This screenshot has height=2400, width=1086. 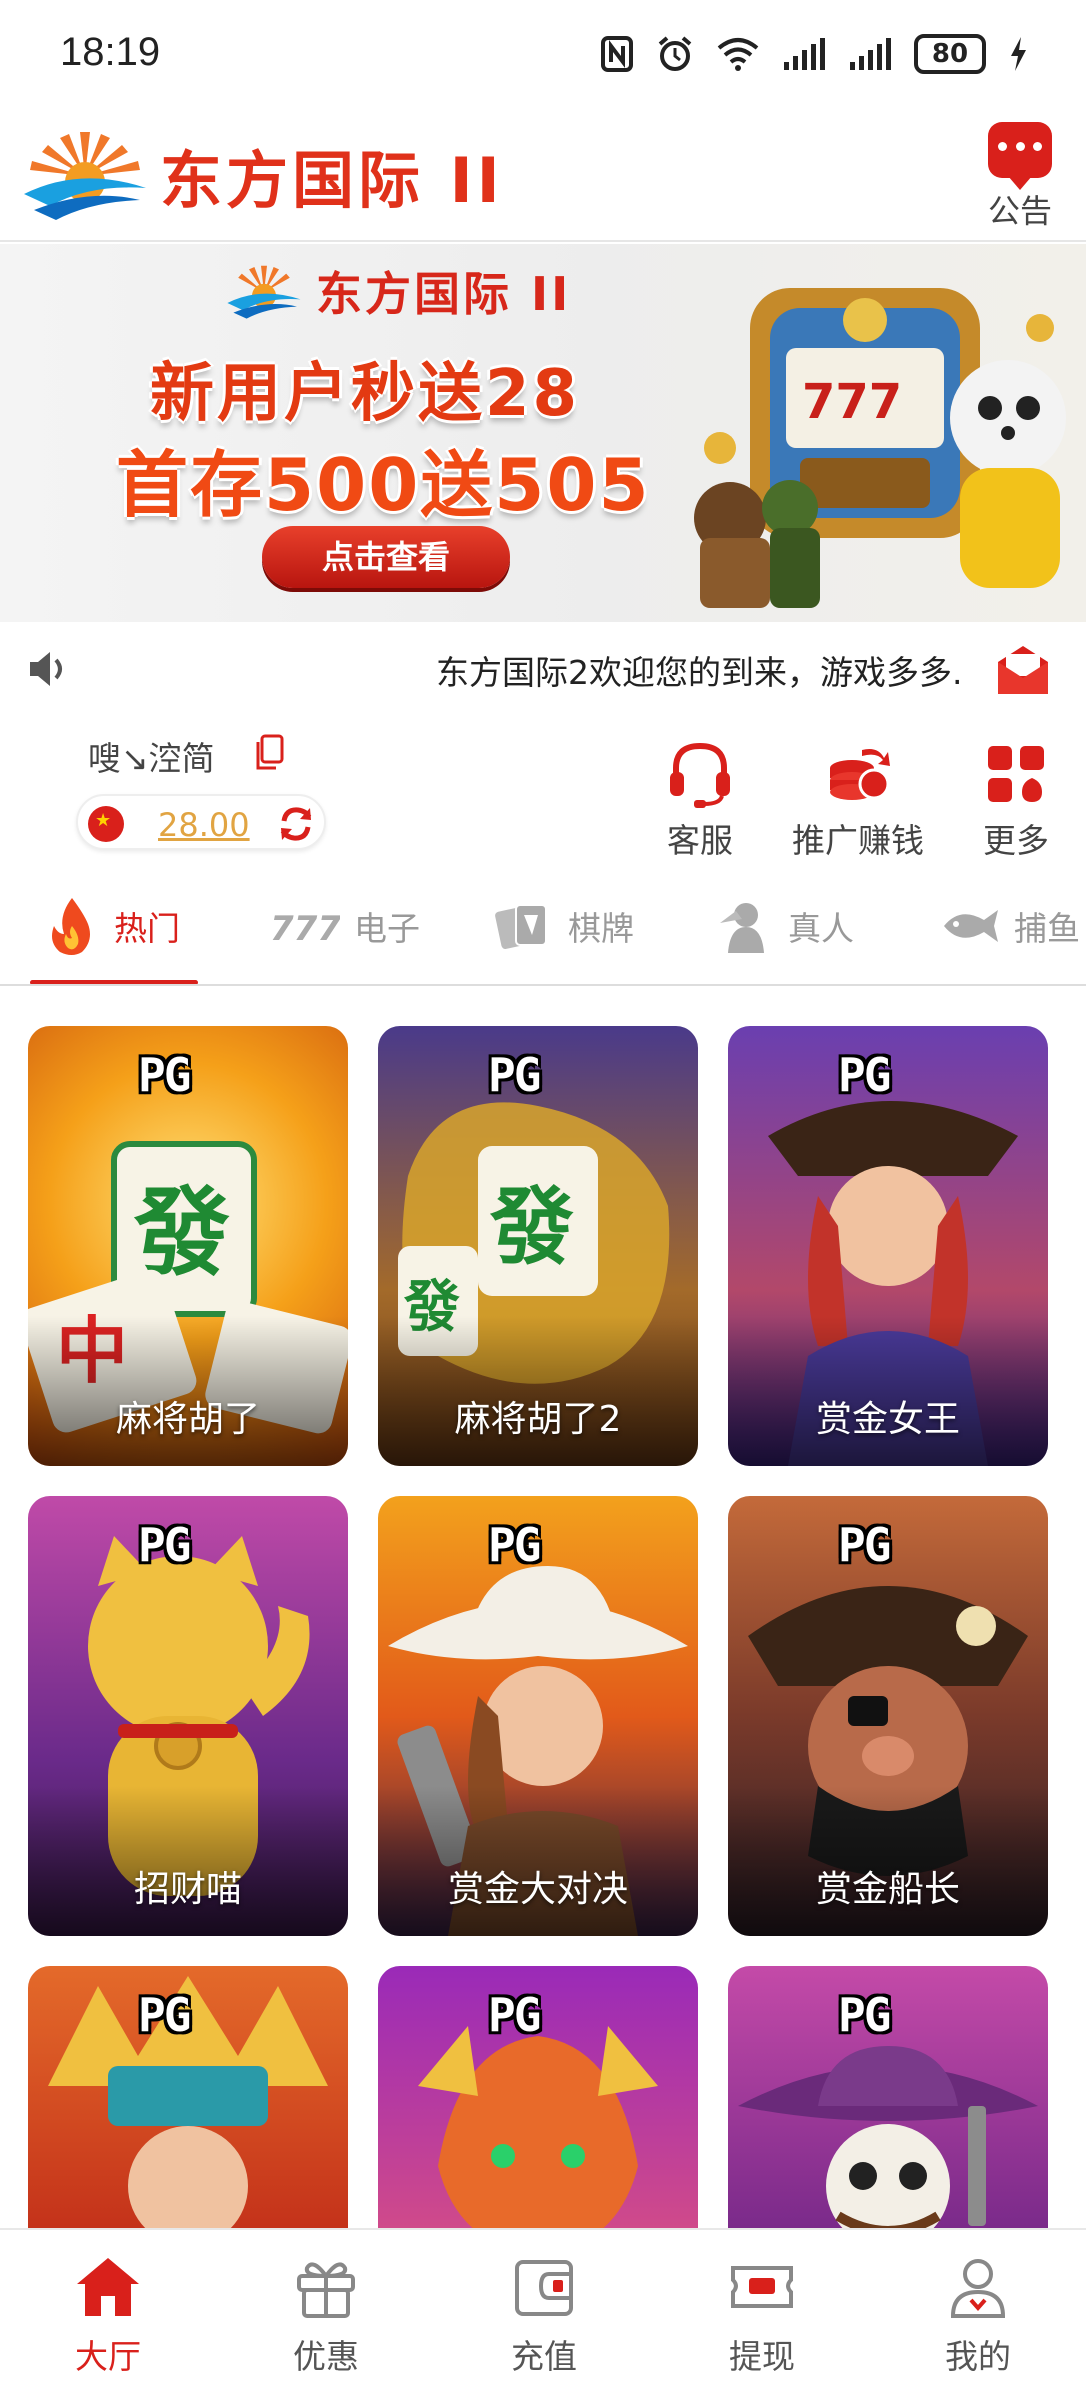 I want to click on tab-slots-label: 电子, so click(x=387, y=928).